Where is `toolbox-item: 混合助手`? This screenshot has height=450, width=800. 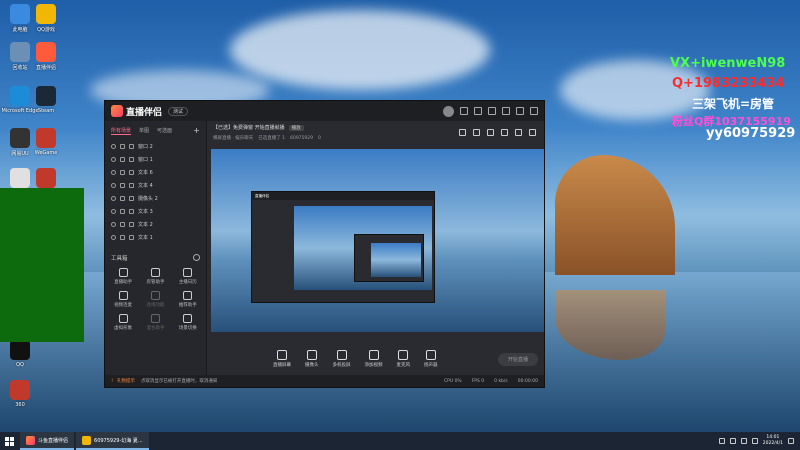
toolbox-item: 混合助手 is located at coordinates (155, 322).